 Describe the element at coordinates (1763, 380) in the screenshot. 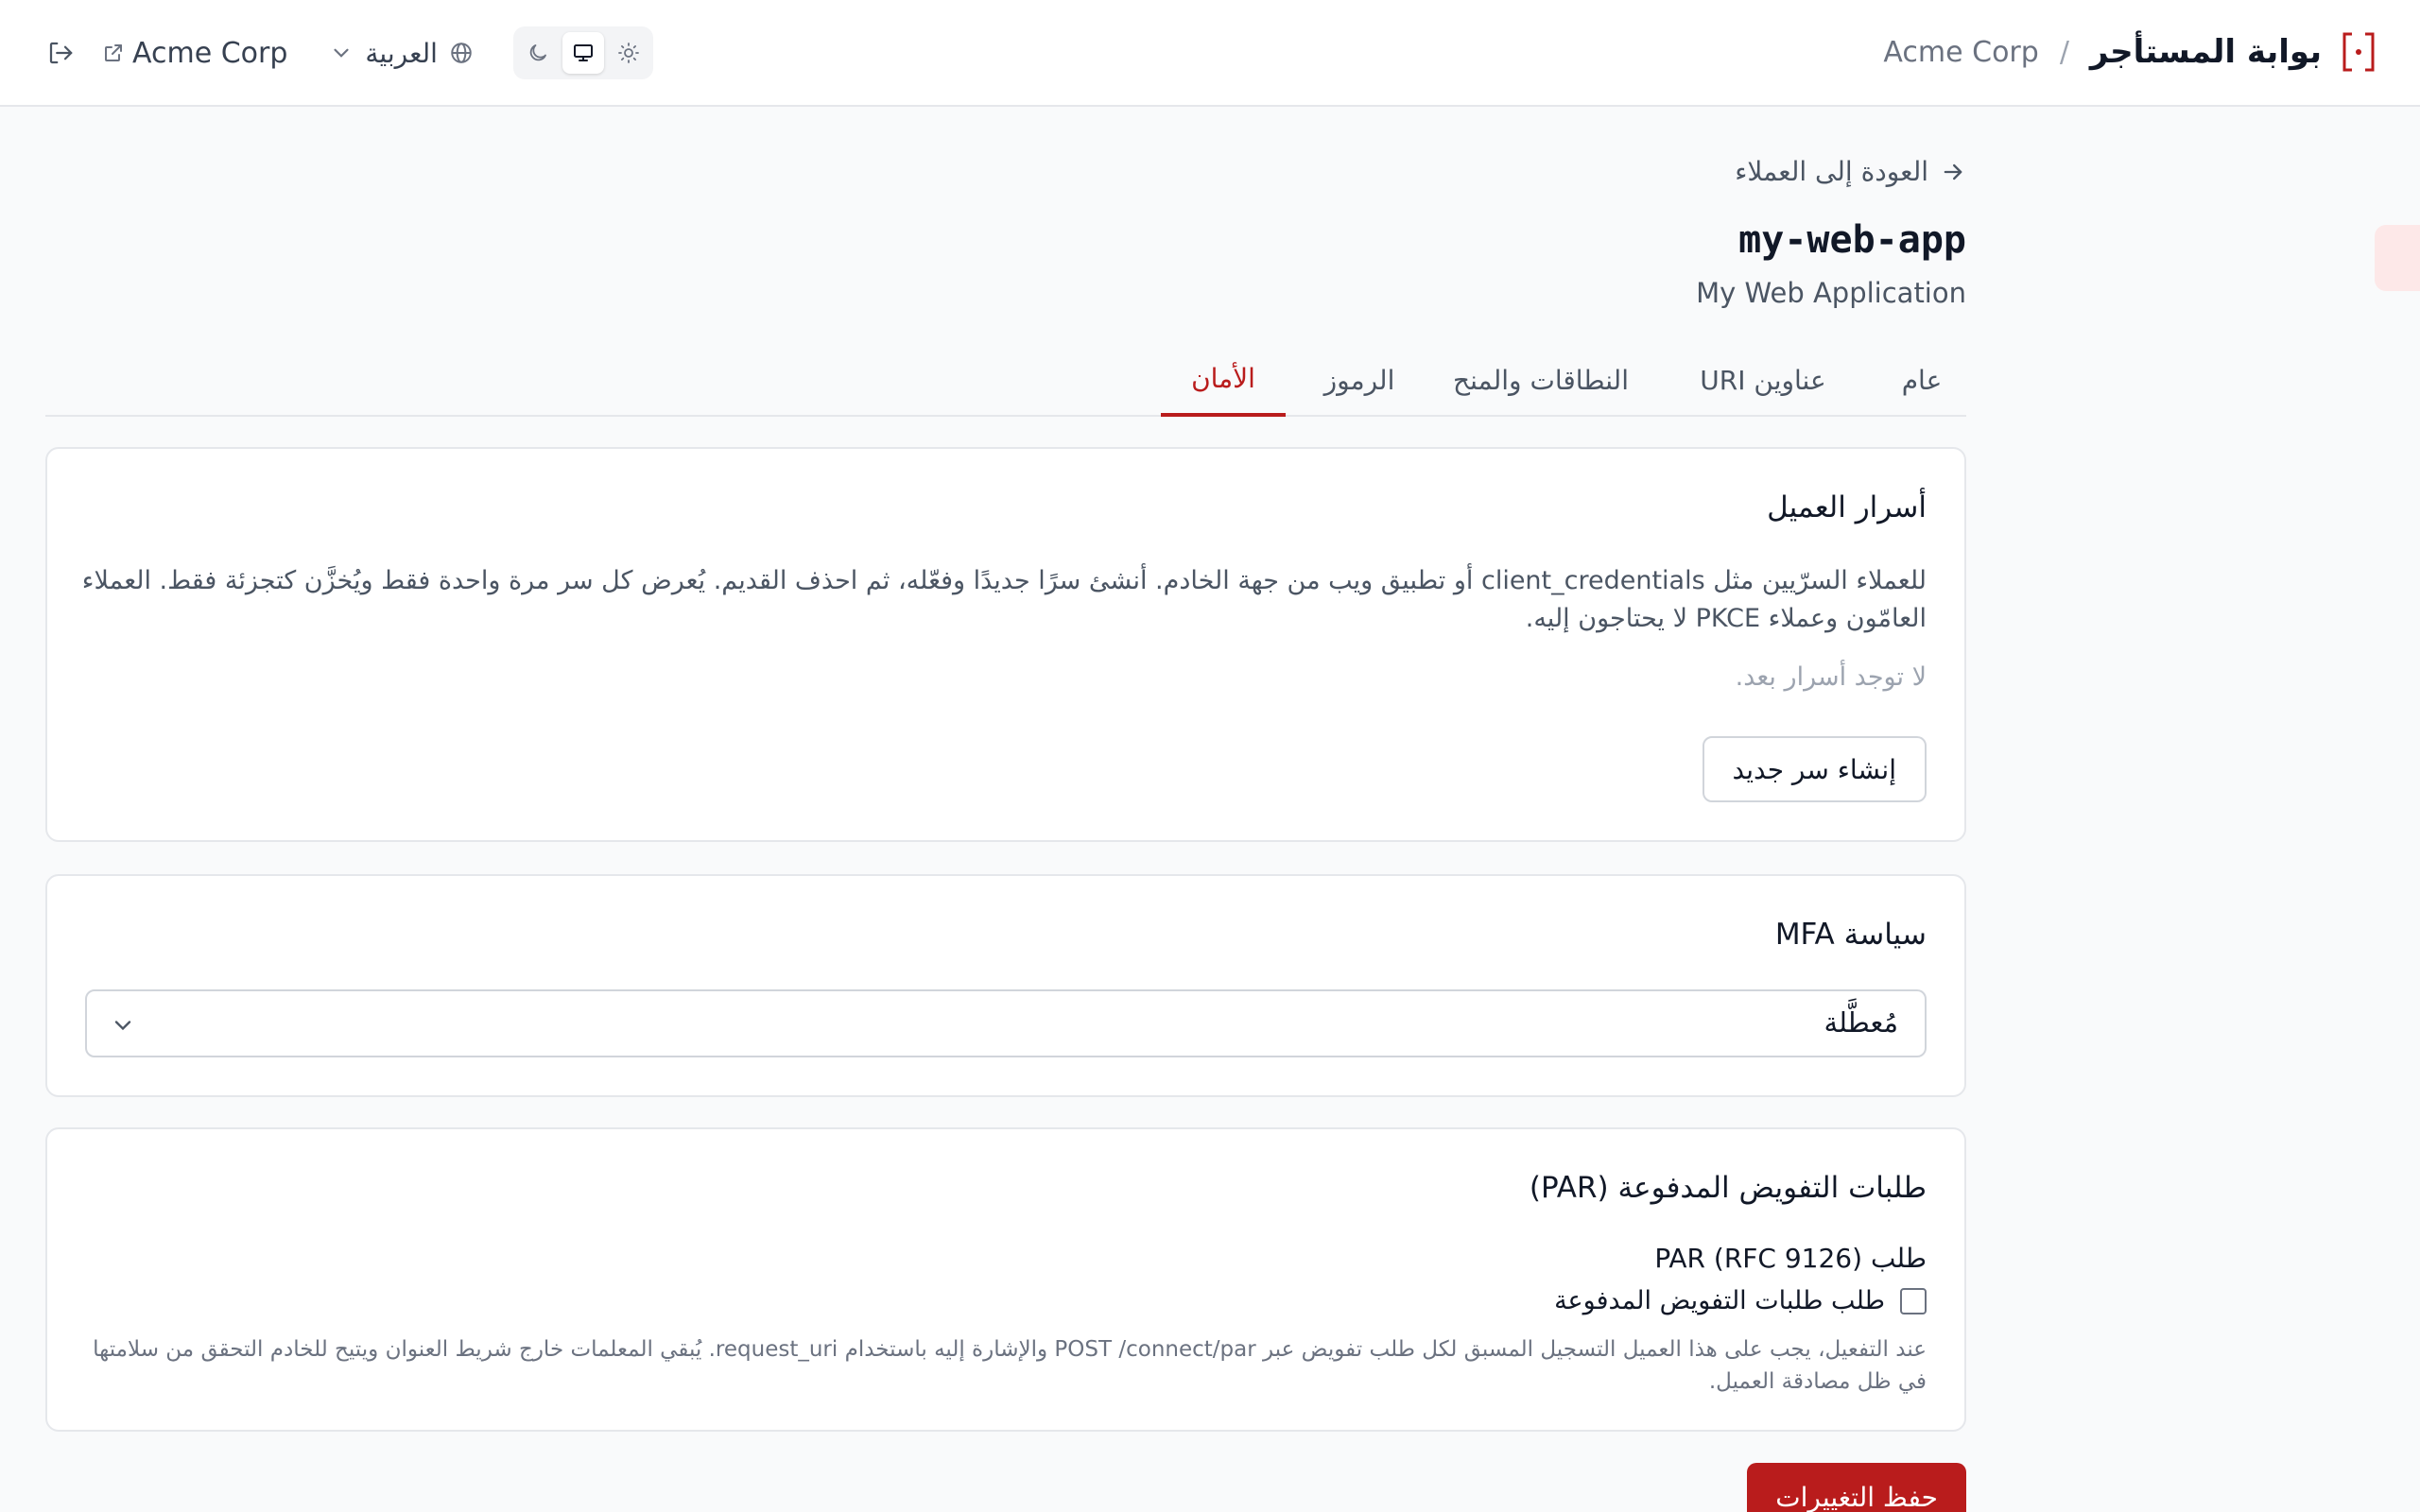

I see `tab-uris: عناوين URI` at that location.